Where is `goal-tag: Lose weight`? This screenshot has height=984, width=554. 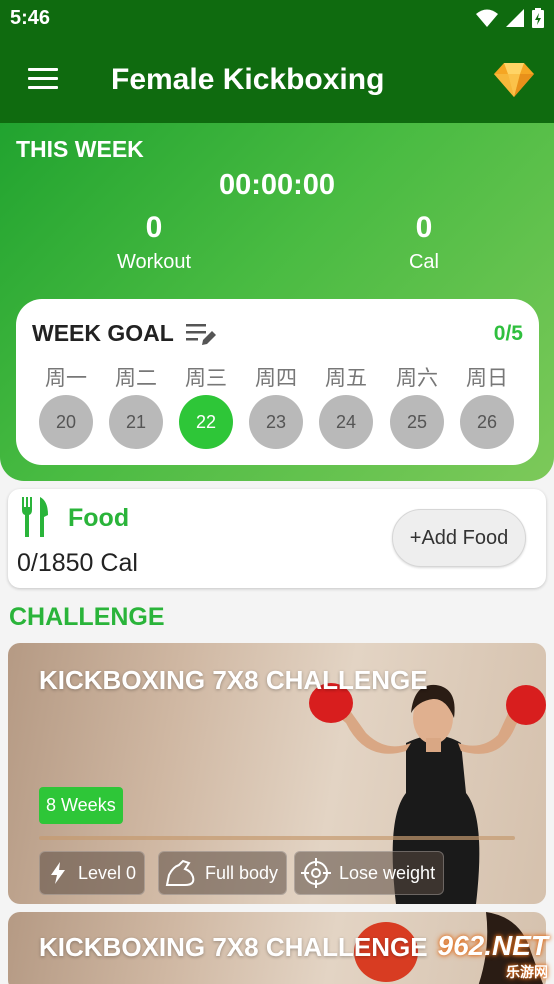
goal-tag: Lose weight is located at coordinates (369, 873).